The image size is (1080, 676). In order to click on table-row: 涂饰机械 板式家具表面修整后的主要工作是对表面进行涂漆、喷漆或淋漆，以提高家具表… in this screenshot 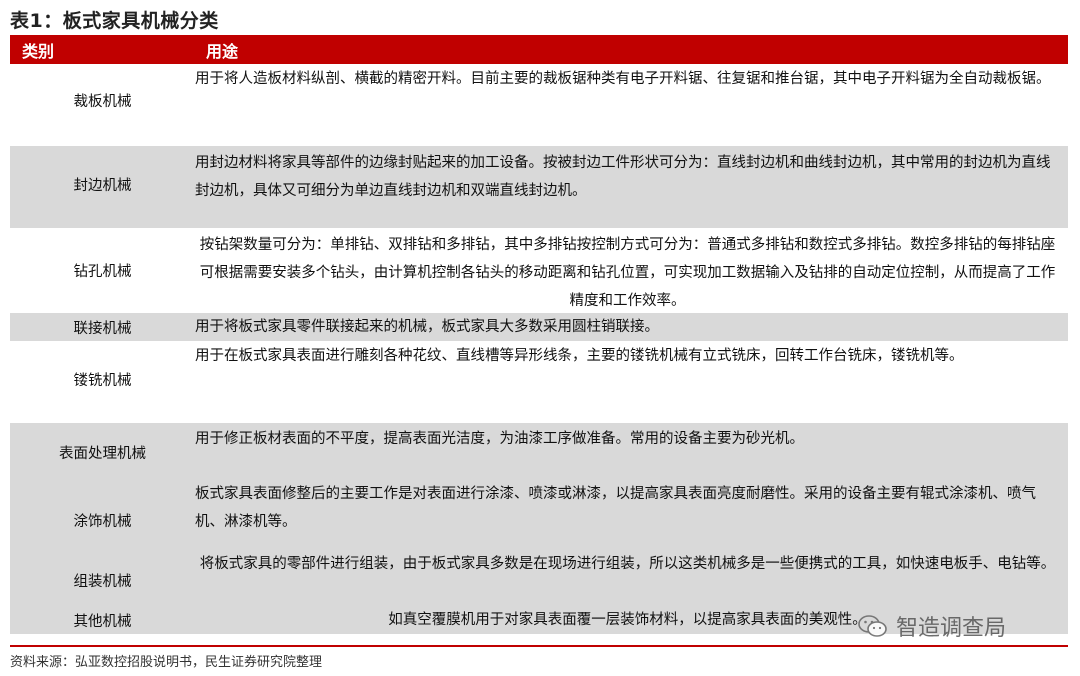, I will do `click(539, 514)`.